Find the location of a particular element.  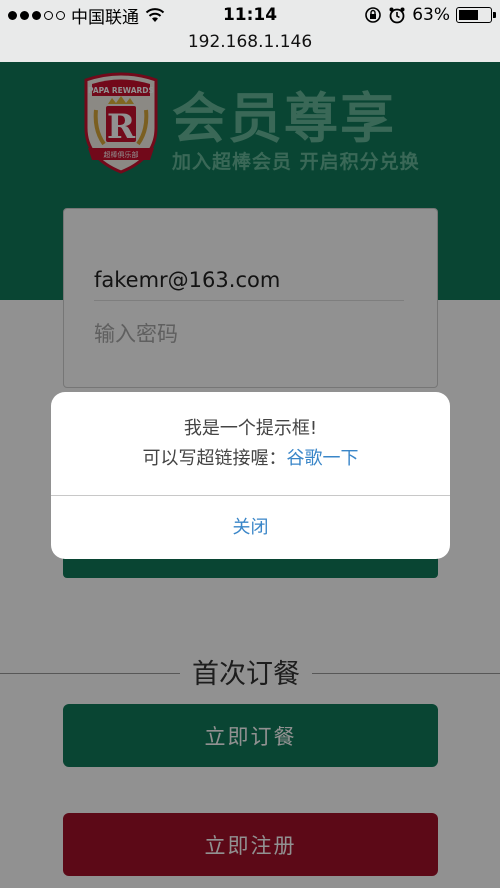

battery-icon is located at coordinates (476, 15).